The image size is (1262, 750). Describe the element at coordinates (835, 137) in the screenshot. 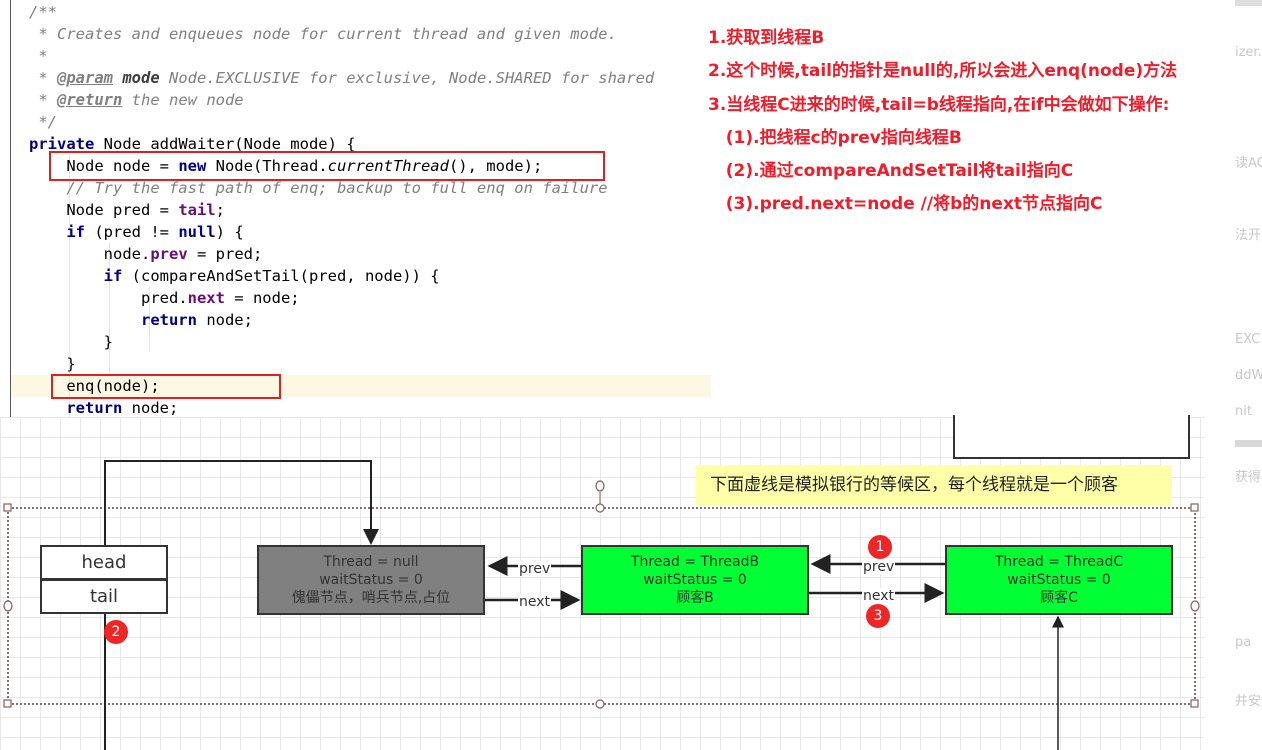

I see `note-3-1: (1).把线程c的prev指向线程B` at that location.